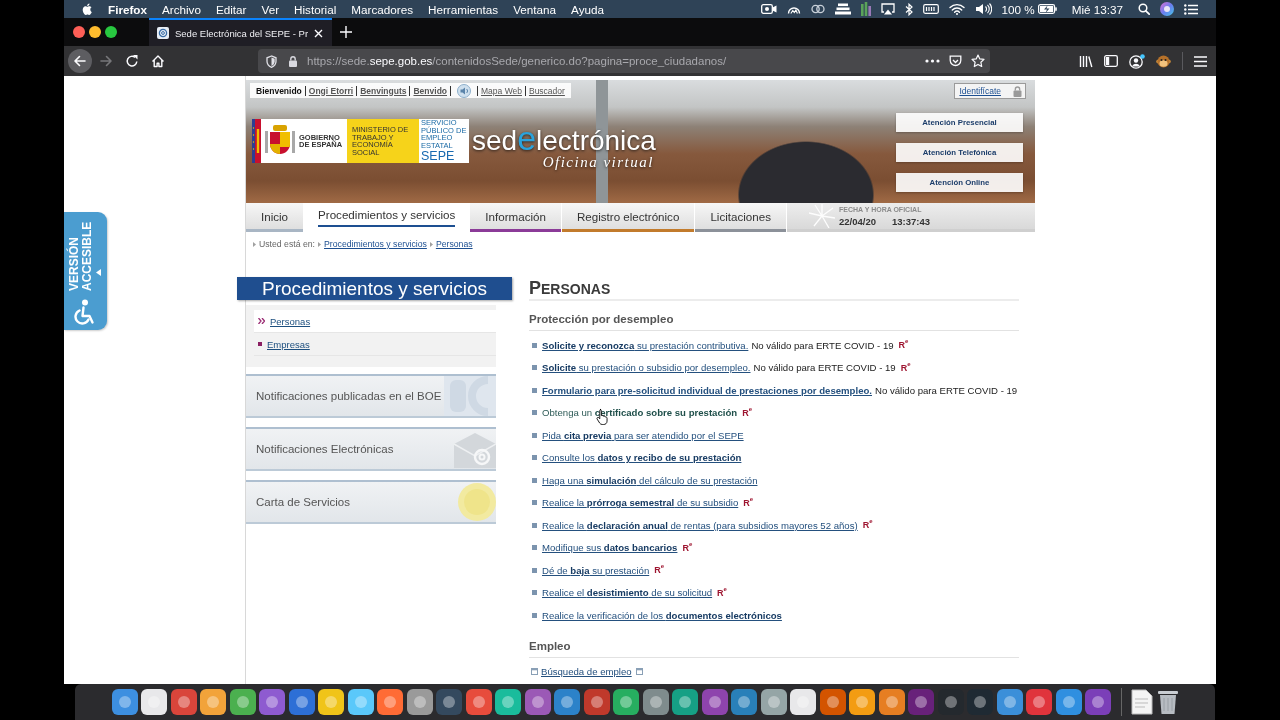  I want to click on nav-tab: Información, so click(516, 217).